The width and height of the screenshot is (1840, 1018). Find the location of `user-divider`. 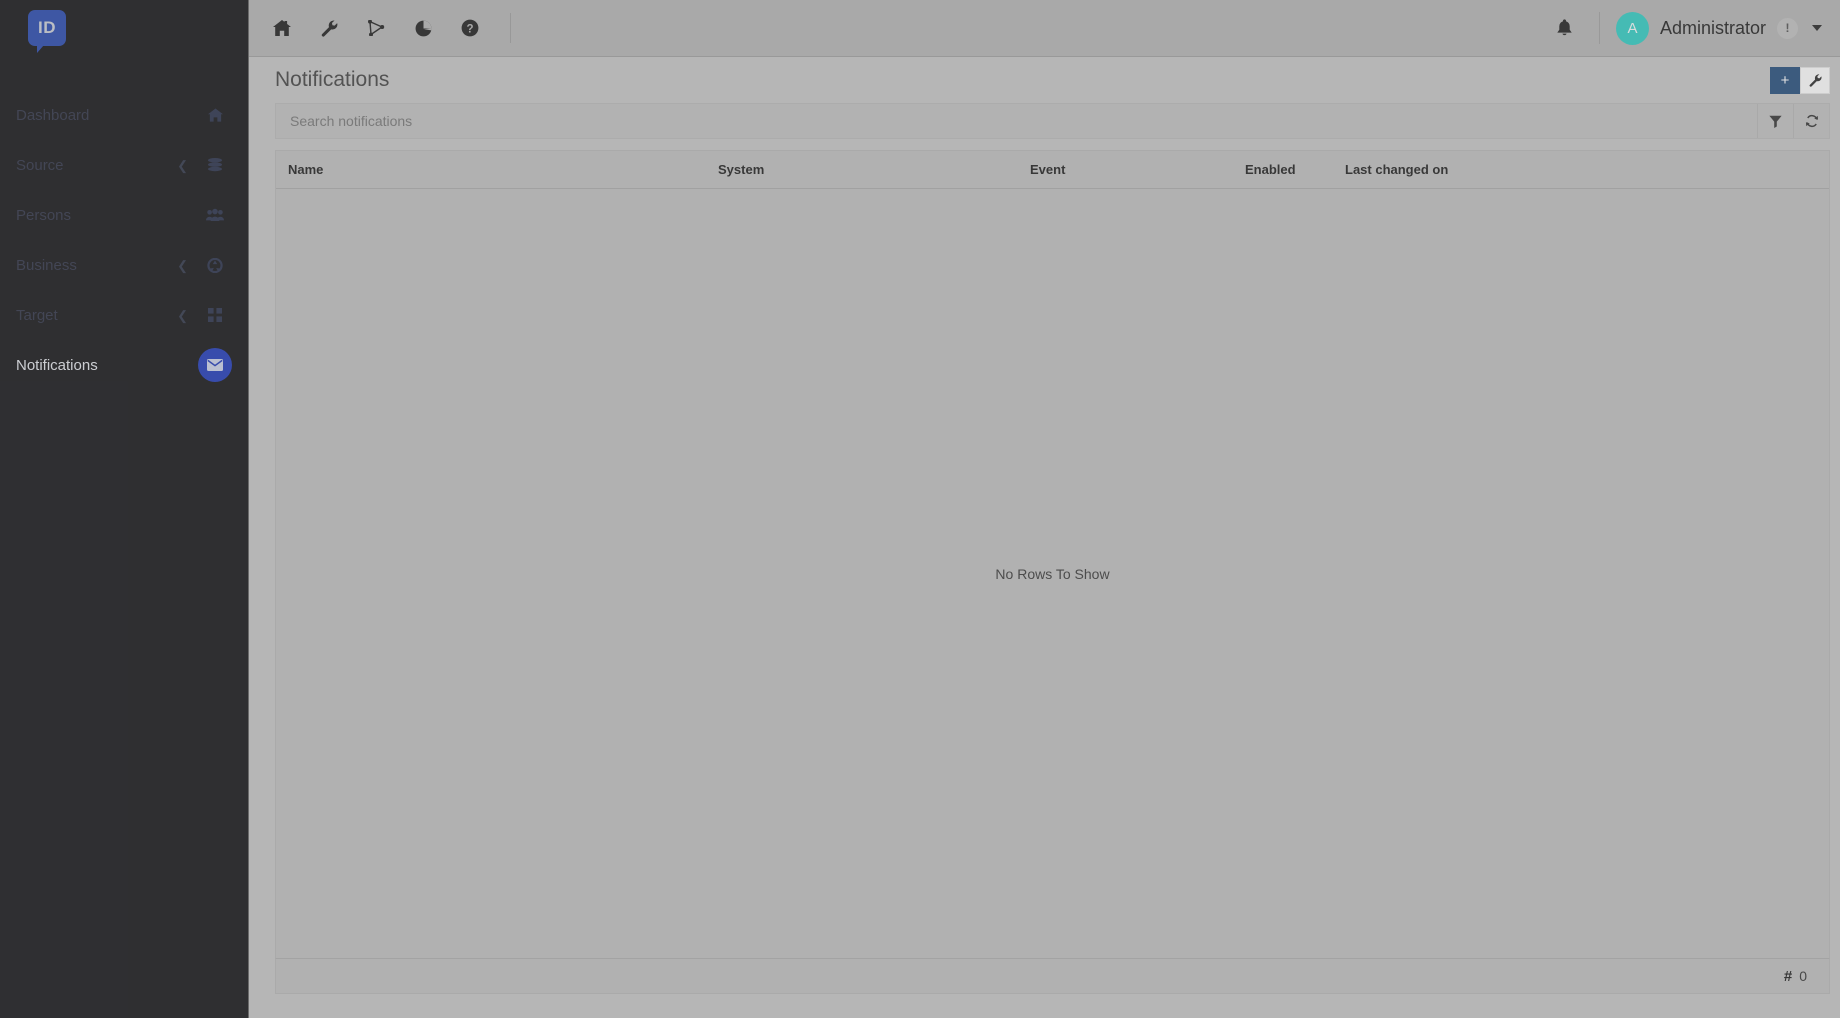

user-divider is located at coordinates (1599, 28).